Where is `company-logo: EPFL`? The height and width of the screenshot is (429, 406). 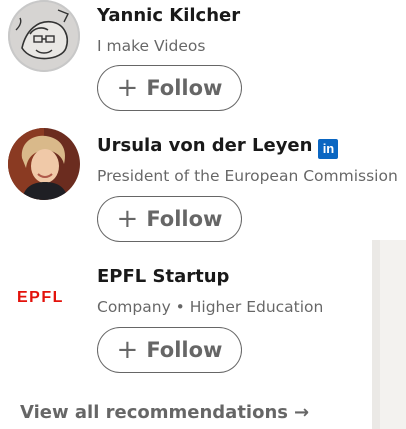 company-logo: EPFL is located at coordinates (40, 298).